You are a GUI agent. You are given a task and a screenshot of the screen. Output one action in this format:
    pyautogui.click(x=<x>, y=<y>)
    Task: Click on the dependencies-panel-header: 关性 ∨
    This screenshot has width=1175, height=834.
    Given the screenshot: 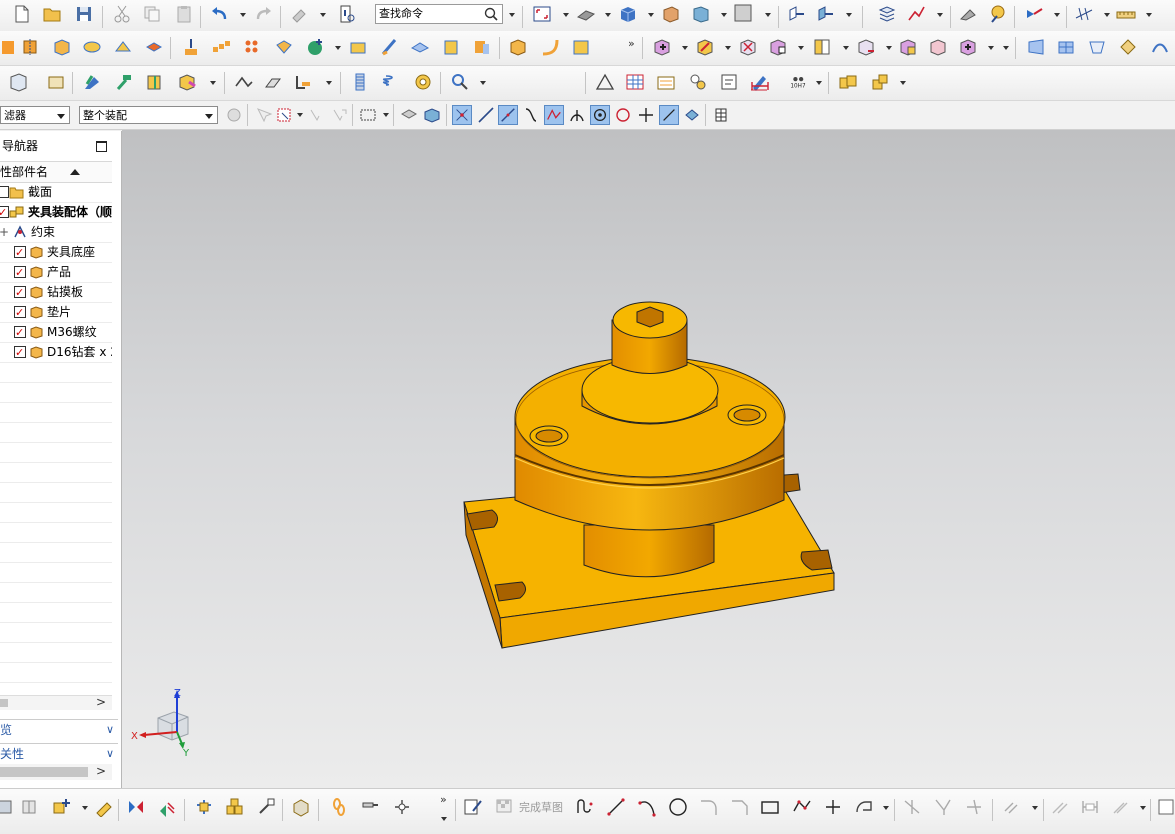 What is the action you would take?
    pyautogui.click(x=59, y=753)
    